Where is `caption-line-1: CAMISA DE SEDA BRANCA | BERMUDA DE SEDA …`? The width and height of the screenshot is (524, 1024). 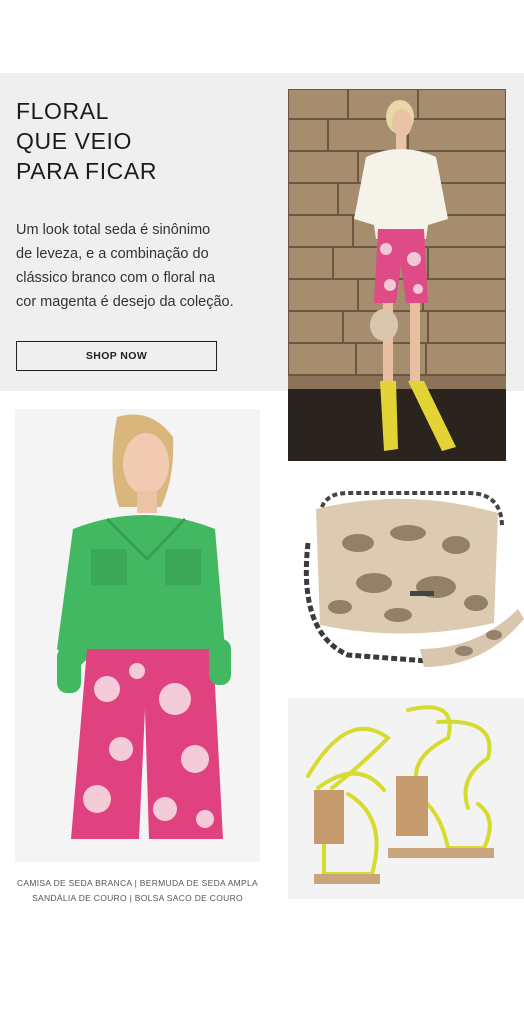
caption-line-1: CAMISA DE SEDA BRANCA | BERMUDA DE SEDA … is located at coordinates (137, 883).